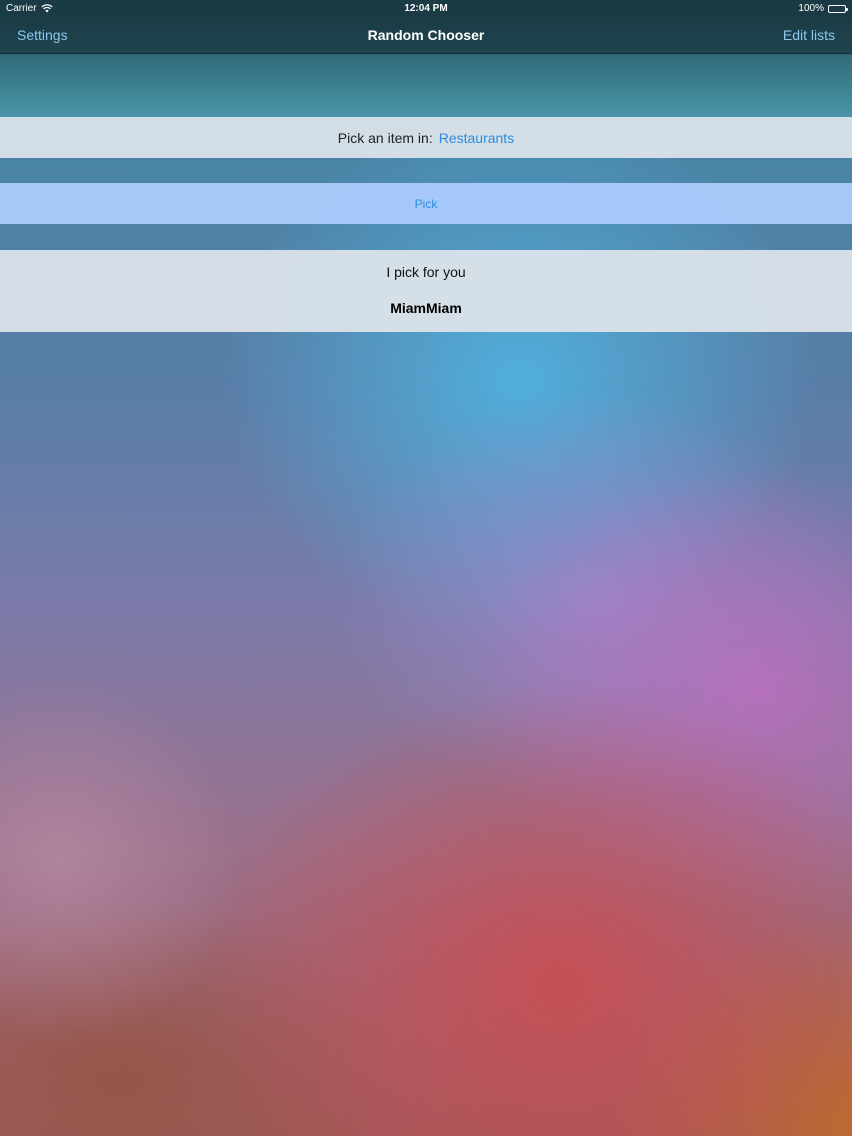 Image resolution: width=852 pixels, height=1136 pixels. What do you see at coordinates (809, 35) in the screenshot?
I see `edit-lists-button: Edit lists` at bounding box center [809, 35].